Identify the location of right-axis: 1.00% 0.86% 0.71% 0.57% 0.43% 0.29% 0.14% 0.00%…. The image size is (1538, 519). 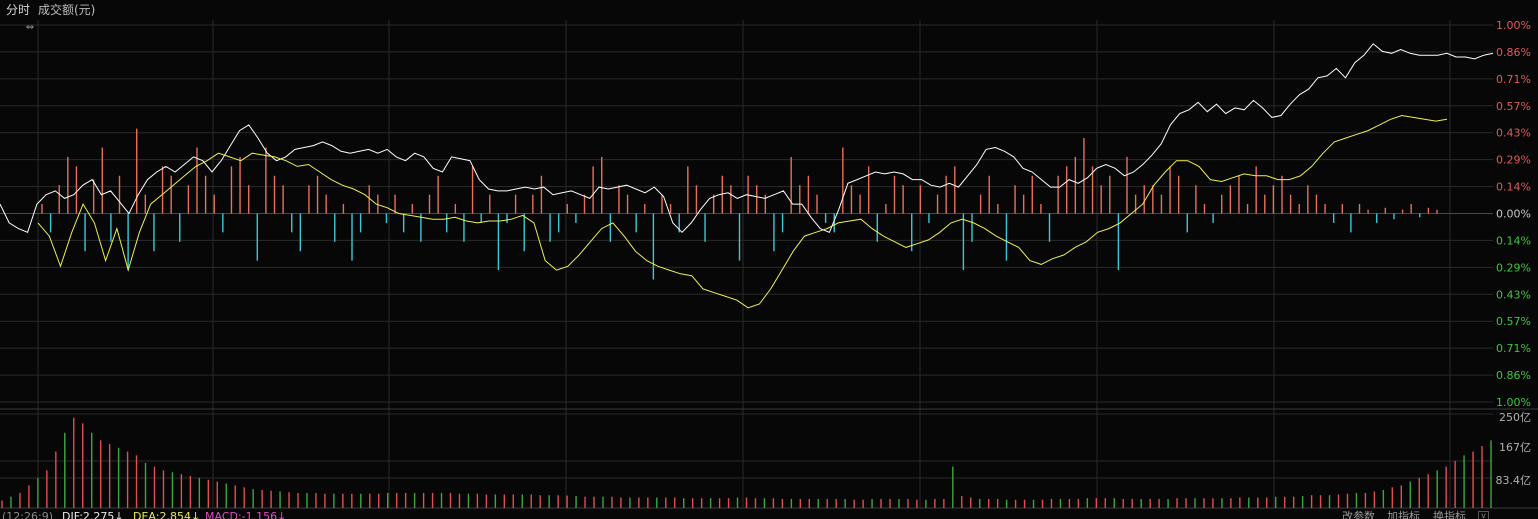
(1514, 253).